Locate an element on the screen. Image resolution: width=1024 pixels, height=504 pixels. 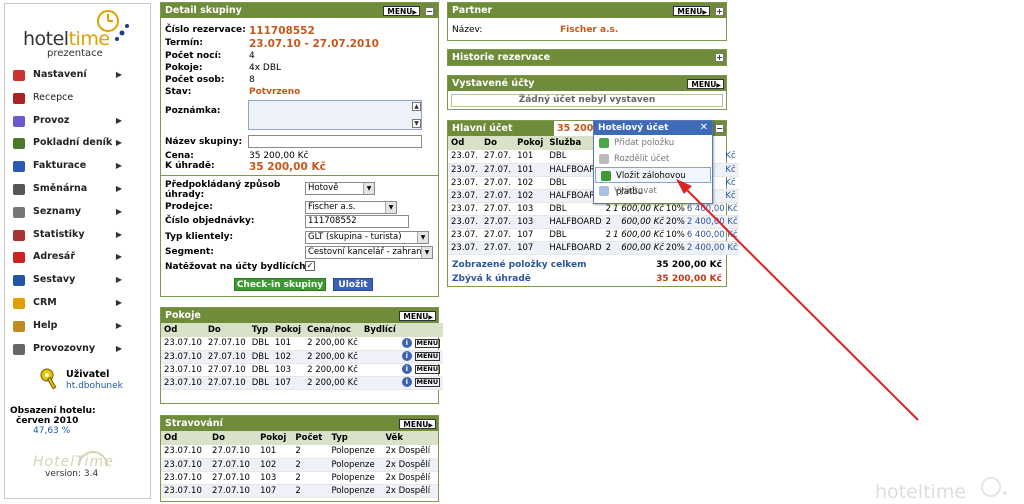
table-cell: 2x Dospělí is located at coordinates (410, 452).